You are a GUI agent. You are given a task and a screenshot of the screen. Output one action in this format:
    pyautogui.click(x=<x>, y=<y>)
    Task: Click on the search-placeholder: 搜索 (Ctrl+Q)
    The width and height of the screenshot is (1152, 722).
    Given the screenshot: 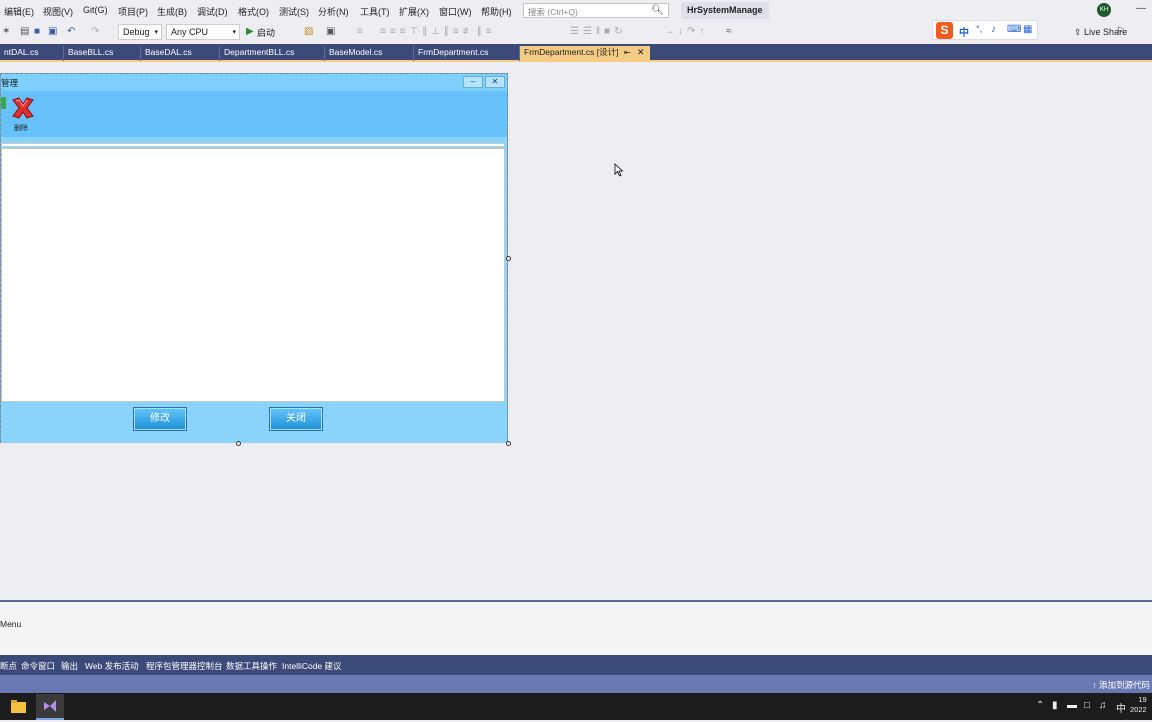 What is the action you would take?
    pyautogui.click(x=553, y=12)
    